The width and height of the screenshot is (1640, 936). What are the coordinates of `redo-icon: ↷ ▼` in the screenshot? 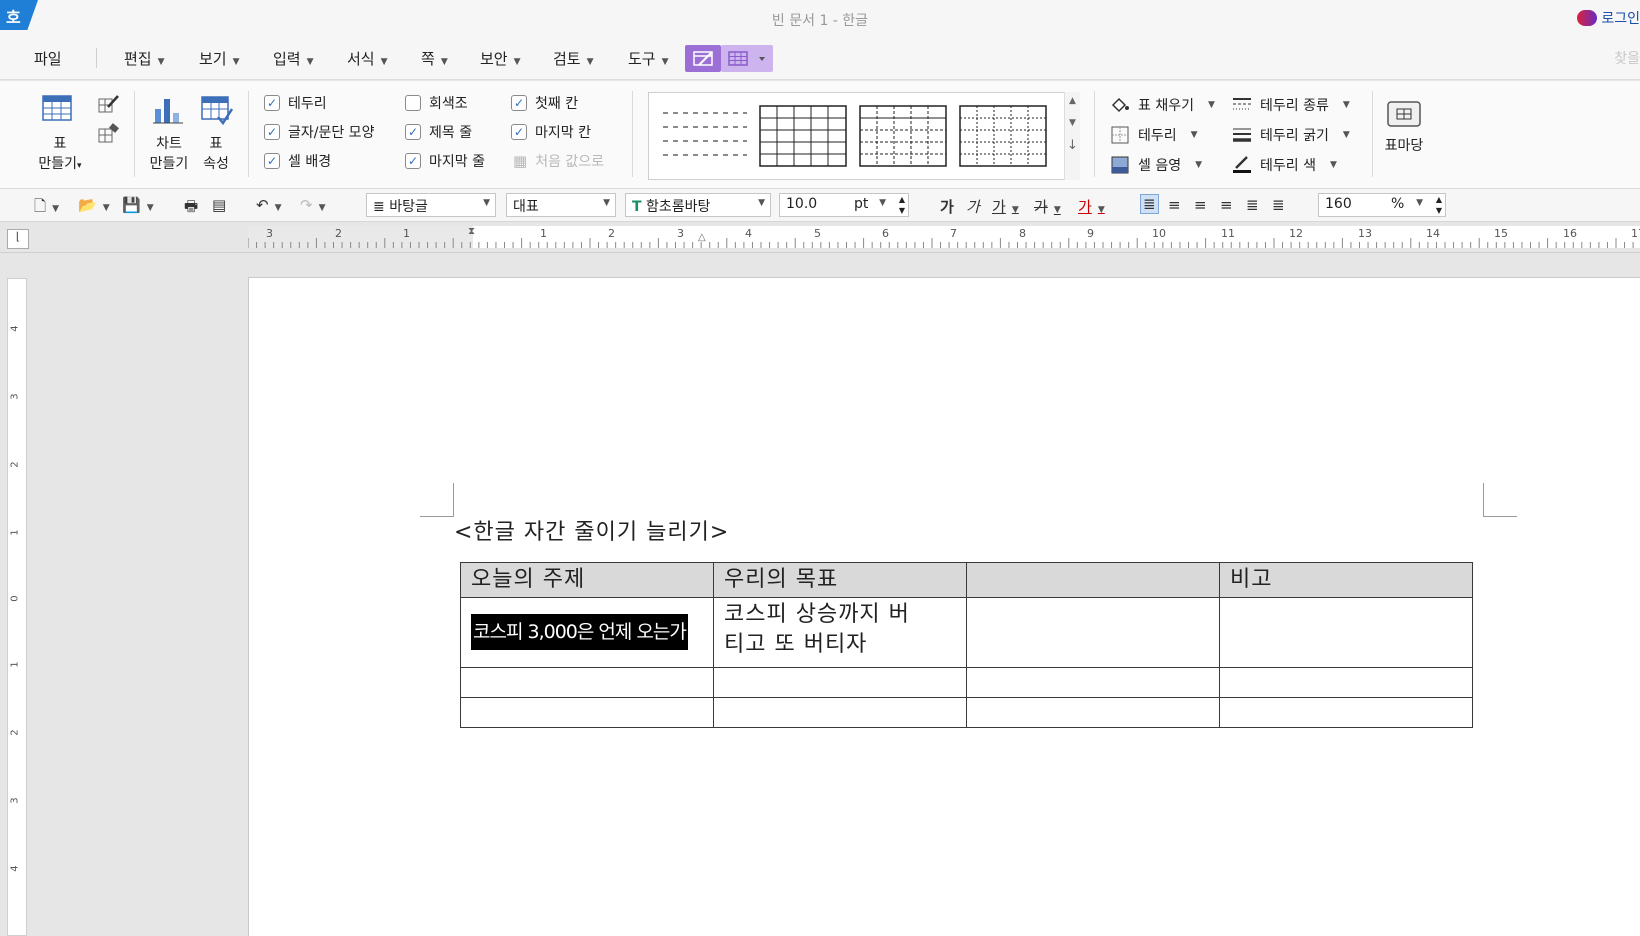 It's located at (313, 205).